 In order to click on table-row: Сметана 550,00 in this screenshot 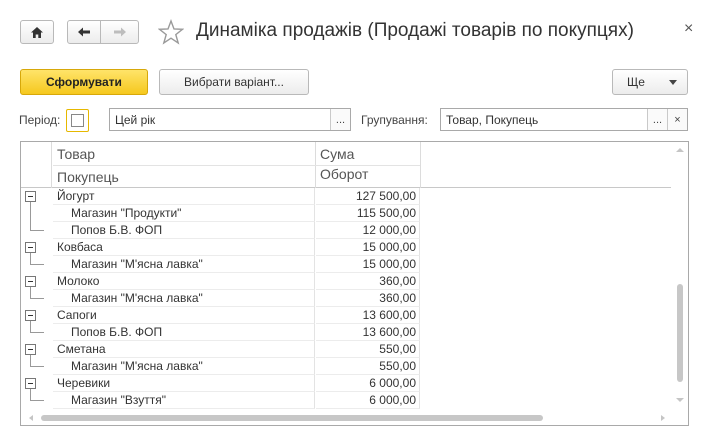, I will do `click(346, 349)`.